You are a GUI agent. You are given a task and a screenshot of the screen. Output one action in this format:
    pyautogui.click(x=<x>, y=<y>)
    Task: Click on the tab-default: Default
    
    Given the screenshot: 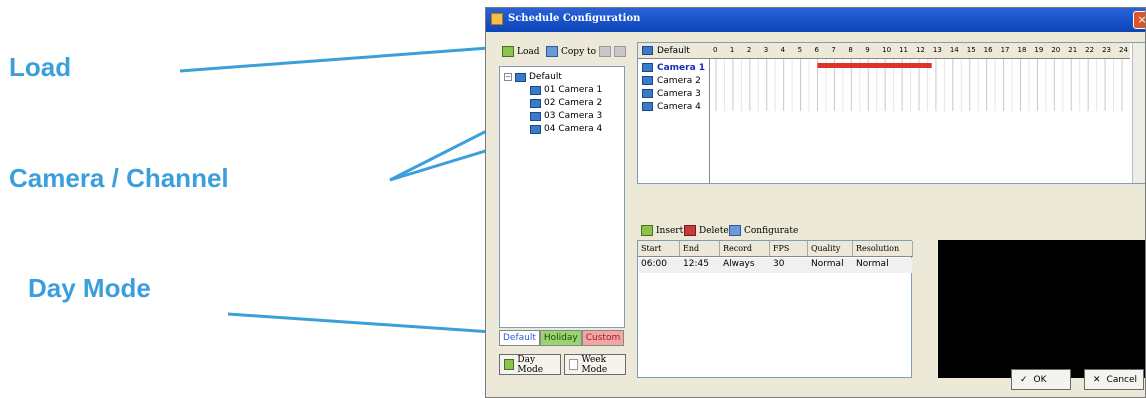 What is the action you would take?
    pyautogui.click(x=519, y=338)
    